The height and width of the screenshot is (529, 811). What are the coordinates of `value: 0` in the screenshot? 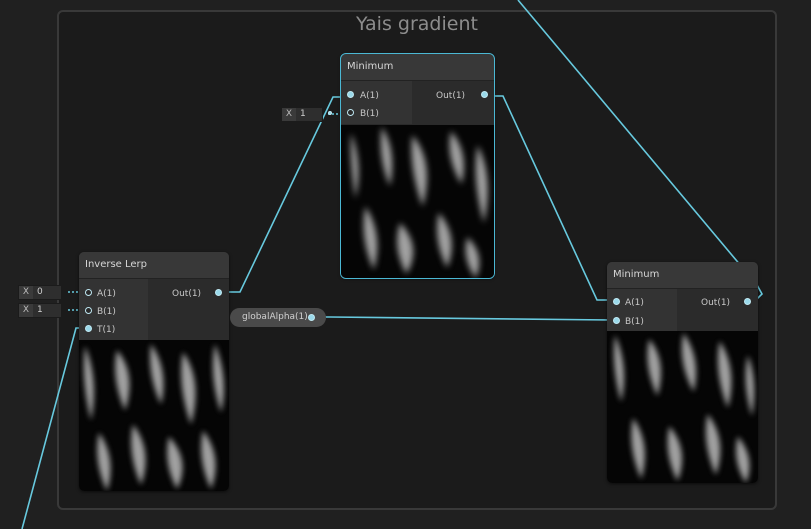 It's located at (38, 292).